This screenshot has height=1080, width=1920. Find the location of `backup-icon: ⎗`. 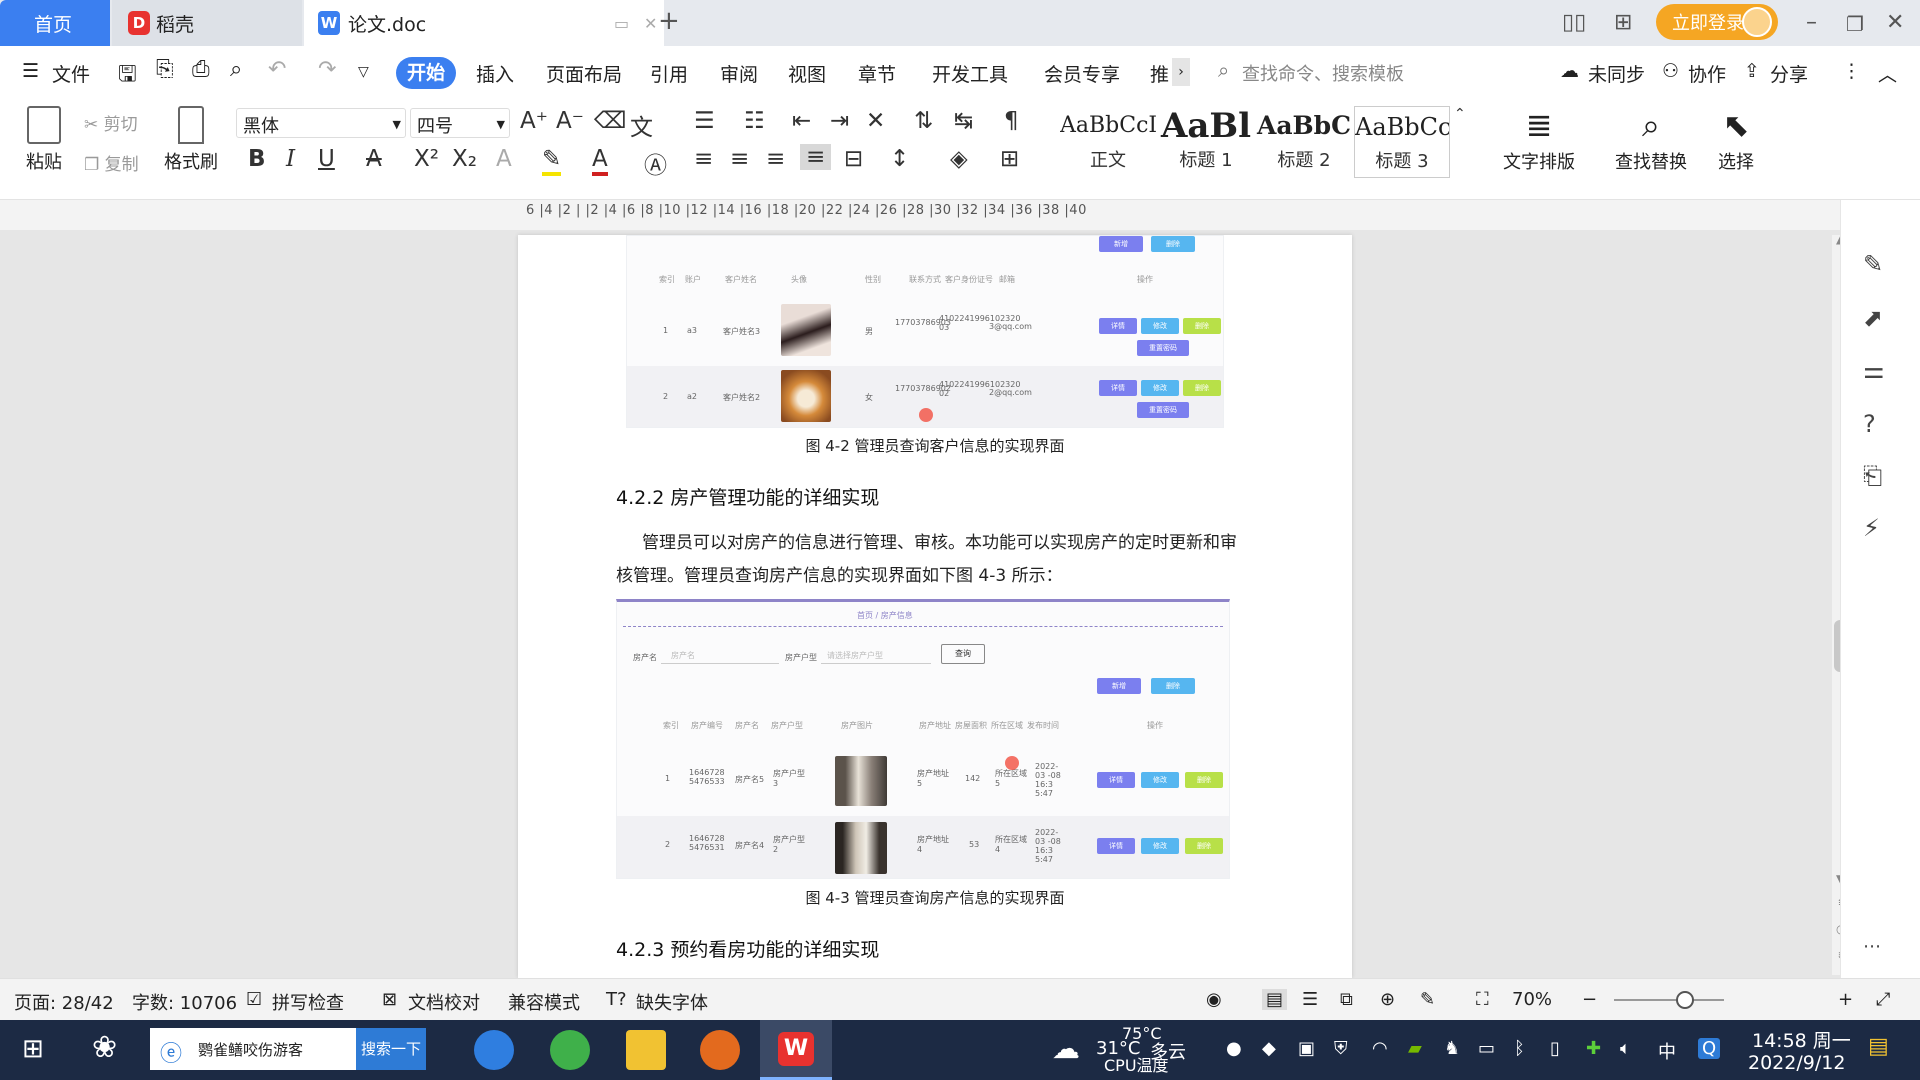

backup-icon: ⎗ is located at coordinates (1872, 476).